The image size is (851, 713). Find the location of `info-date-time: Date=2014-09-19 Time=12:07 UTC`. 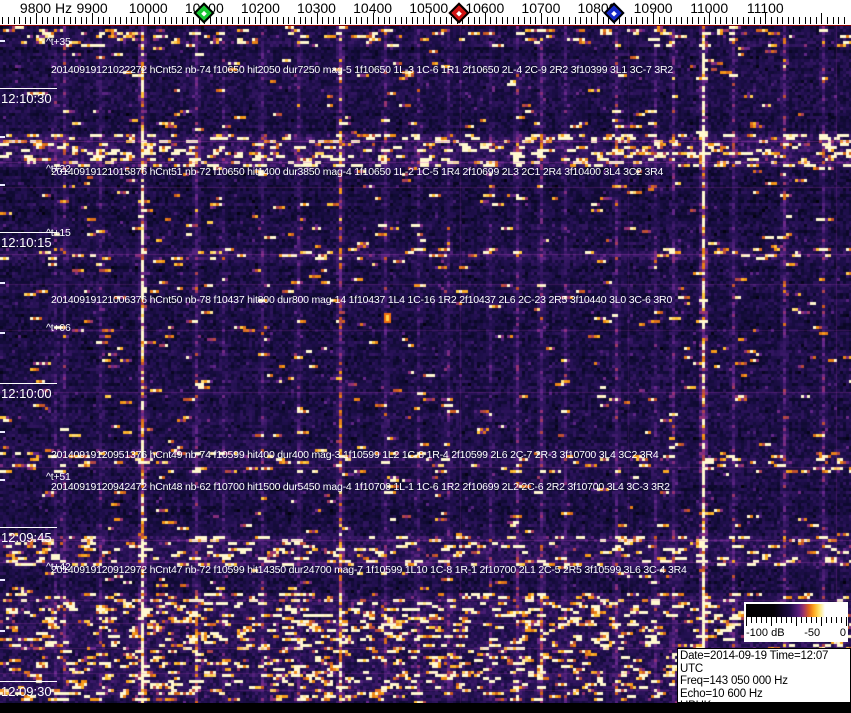

info-date-time: Date=2014-09-19 Time=12:07 UTC is located at coordinates (754, 662).